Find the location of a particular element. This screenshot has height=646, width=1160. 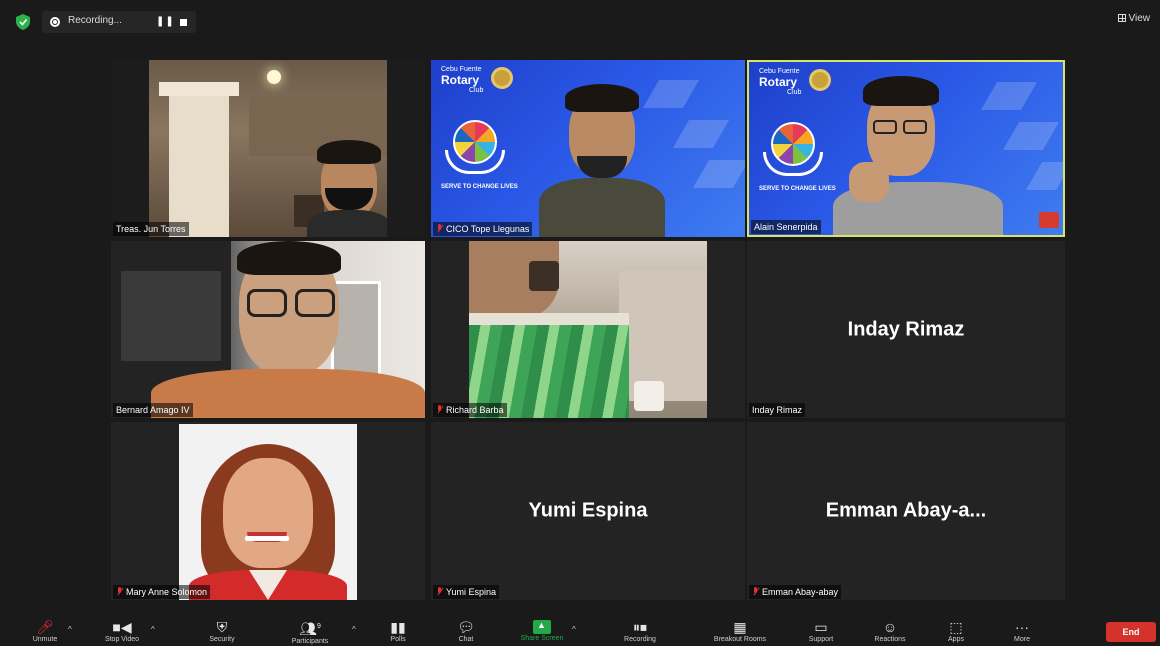

meeting-top-bar: Recording... ❚❚ View is located at coordinates (583, 22).